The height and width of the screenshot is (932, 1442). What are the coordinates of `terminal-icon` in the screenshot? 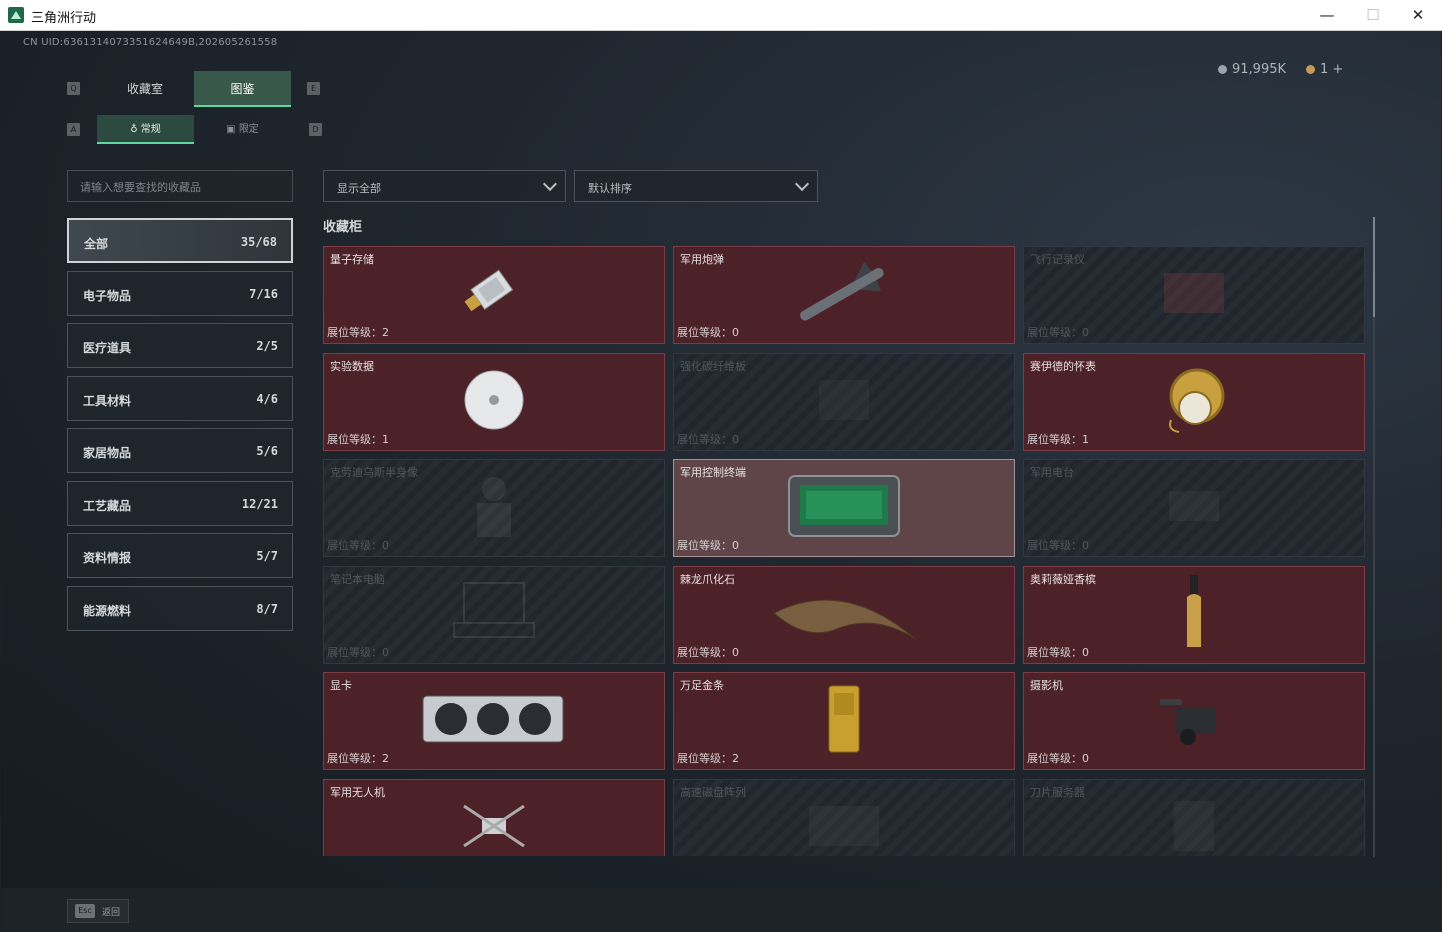 It's located at (844, 508).